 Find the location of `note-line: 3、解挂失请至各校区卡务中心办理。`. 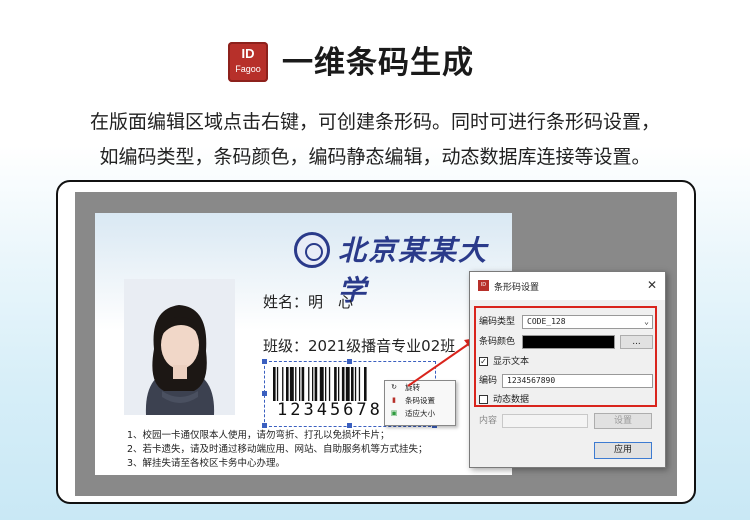

note-line: 3、解挂失请至各校区卡务中心办理。 is located at coordinates (206, 463).